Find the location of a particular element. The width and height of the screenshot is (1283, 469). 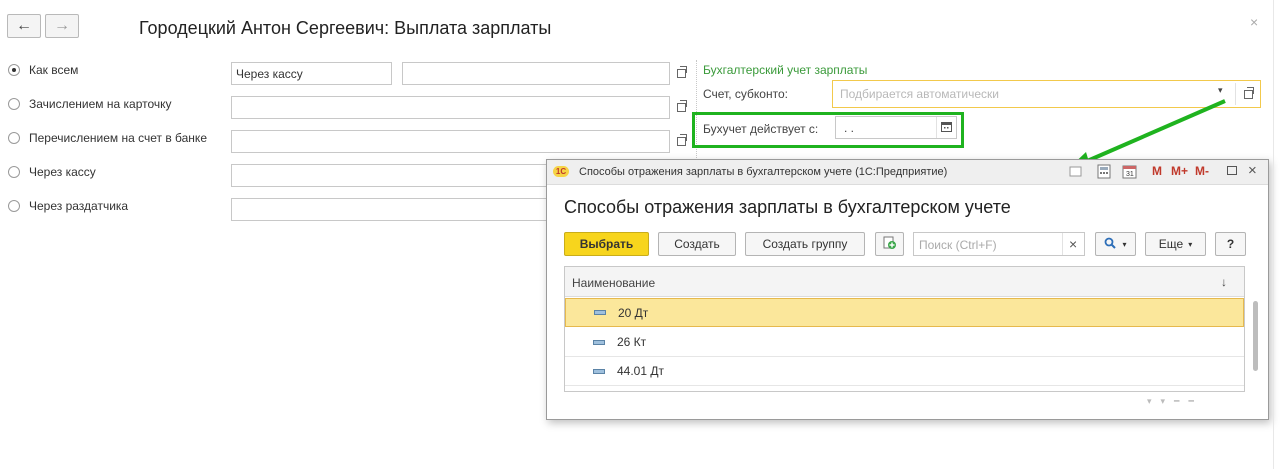

search-icon is located at coordinates (1110, 244).